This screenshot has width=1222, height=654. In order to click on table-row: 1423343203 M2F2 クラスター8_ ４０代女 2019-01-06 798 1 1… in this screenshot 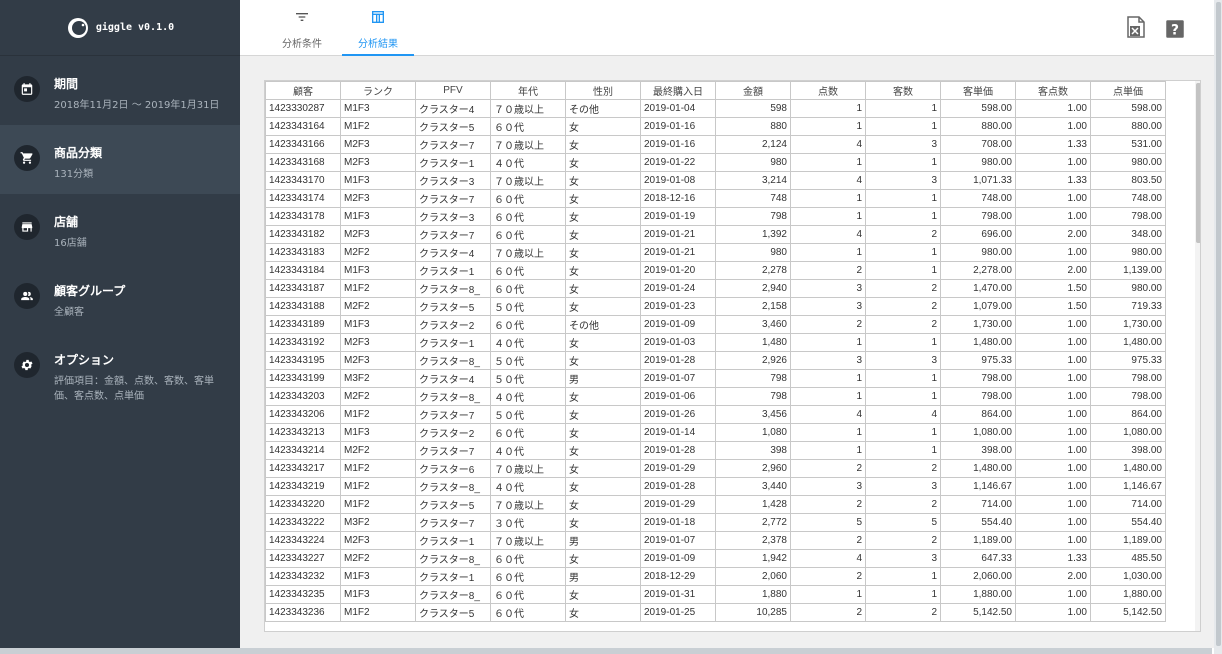, I will do `click(715, 396)`.